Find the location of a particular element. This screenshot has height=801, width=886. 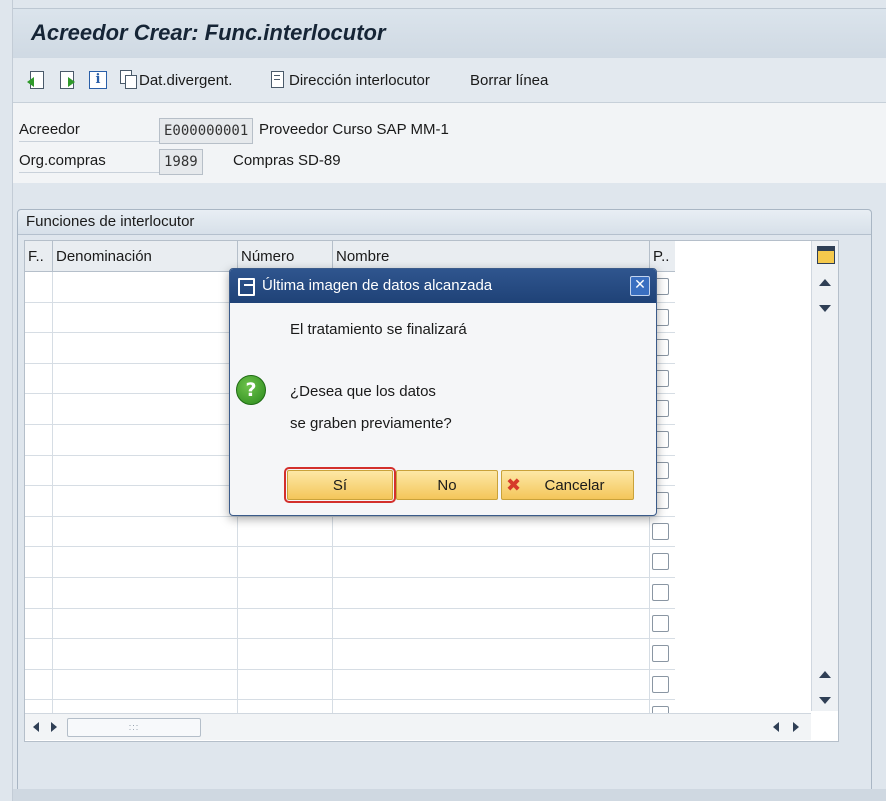

partner-address-label: Dirección interlocutor is located at coordinates (359, 80).